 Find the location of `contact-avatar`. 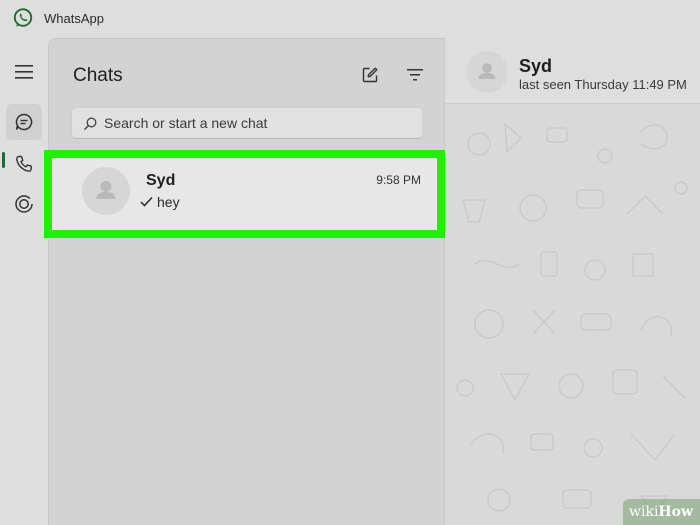

contact-avatar is located at coordinates (106, 191).